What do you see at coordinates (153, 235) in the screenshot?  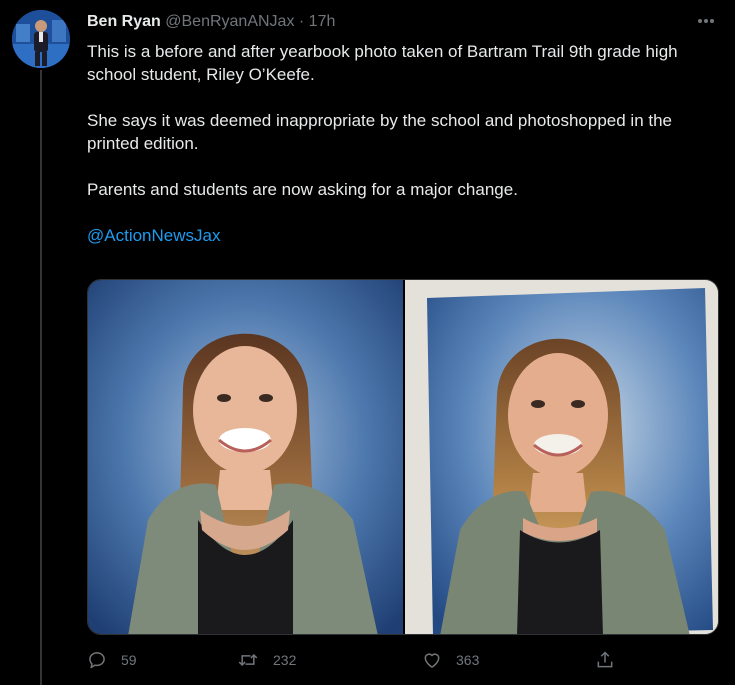 I see `mention-link: @ActionNewsJax` at bounding box center [153, 235].